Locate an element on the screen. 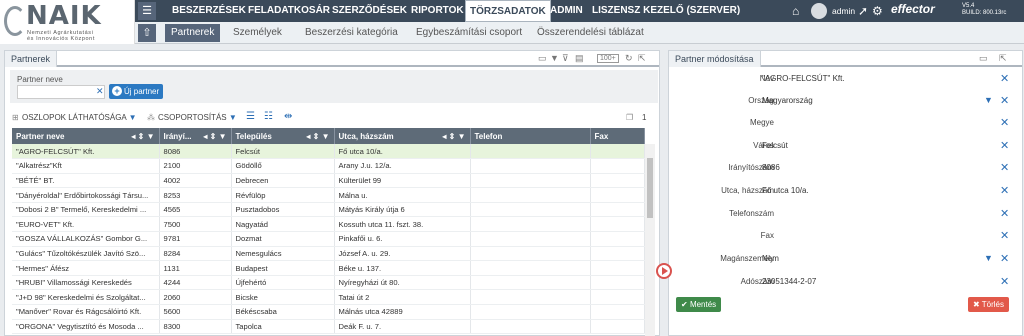 The image size is (1024, 336). field-input: Magyarország is located at coordinates (787, 100).